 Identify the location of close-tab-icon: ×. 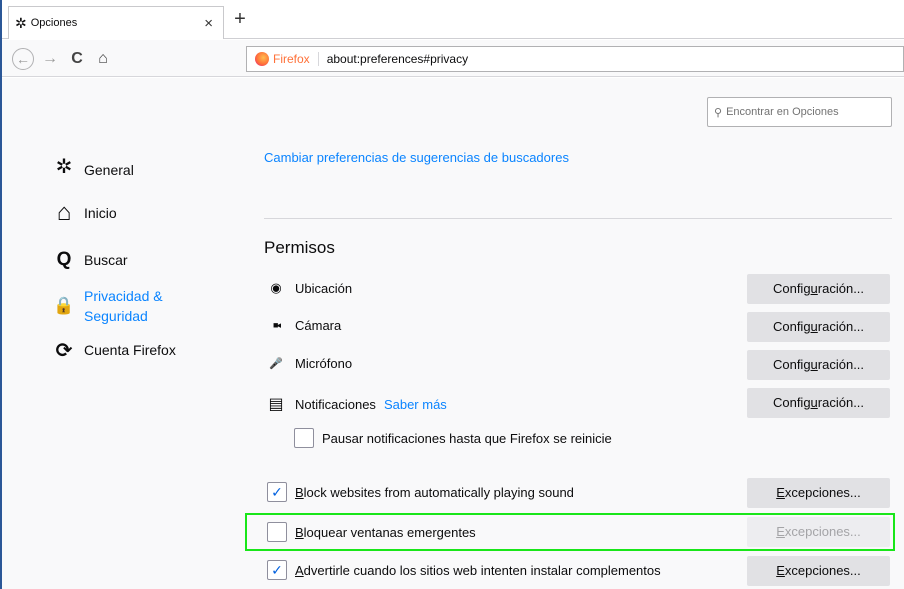
(208, 23).